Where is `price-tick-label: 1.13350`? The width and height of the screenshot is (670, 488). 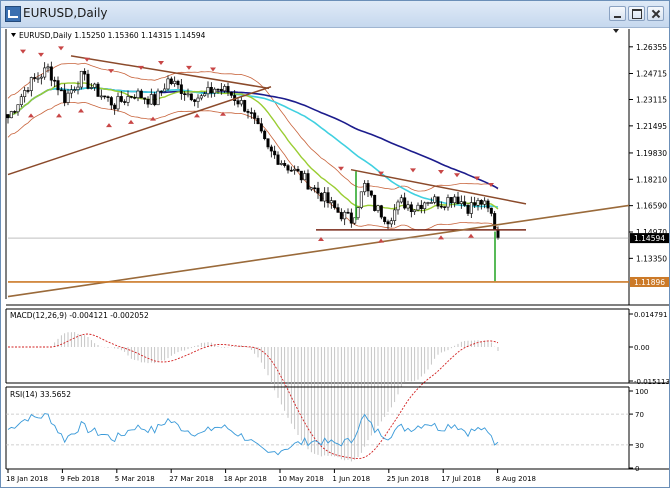 price-tick-label: 1.13350 is located at coordinates (651, 258).